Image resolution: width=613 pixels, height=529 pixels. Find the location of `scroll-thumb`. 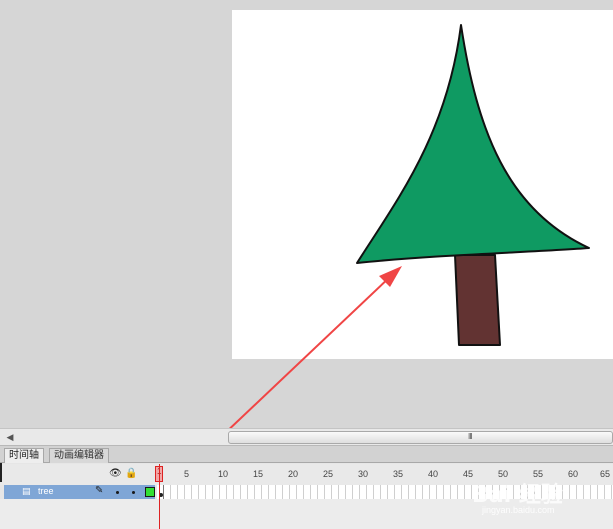

scroll-thumb is located at coordinates (420, 437).